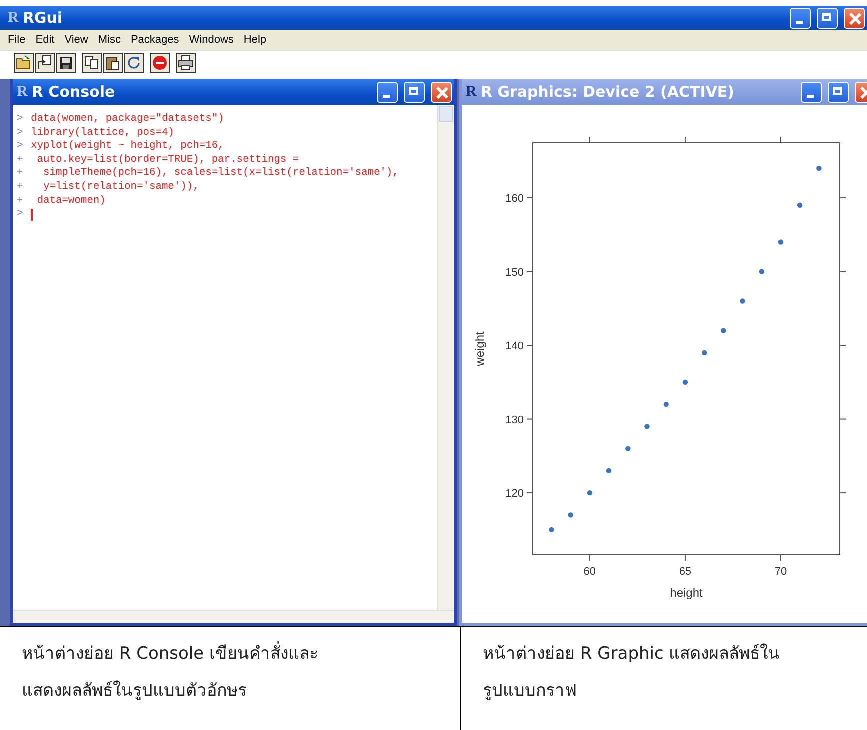 The image size is (867, 730). I want to click on stop-sign-icon, so click(160, 63).